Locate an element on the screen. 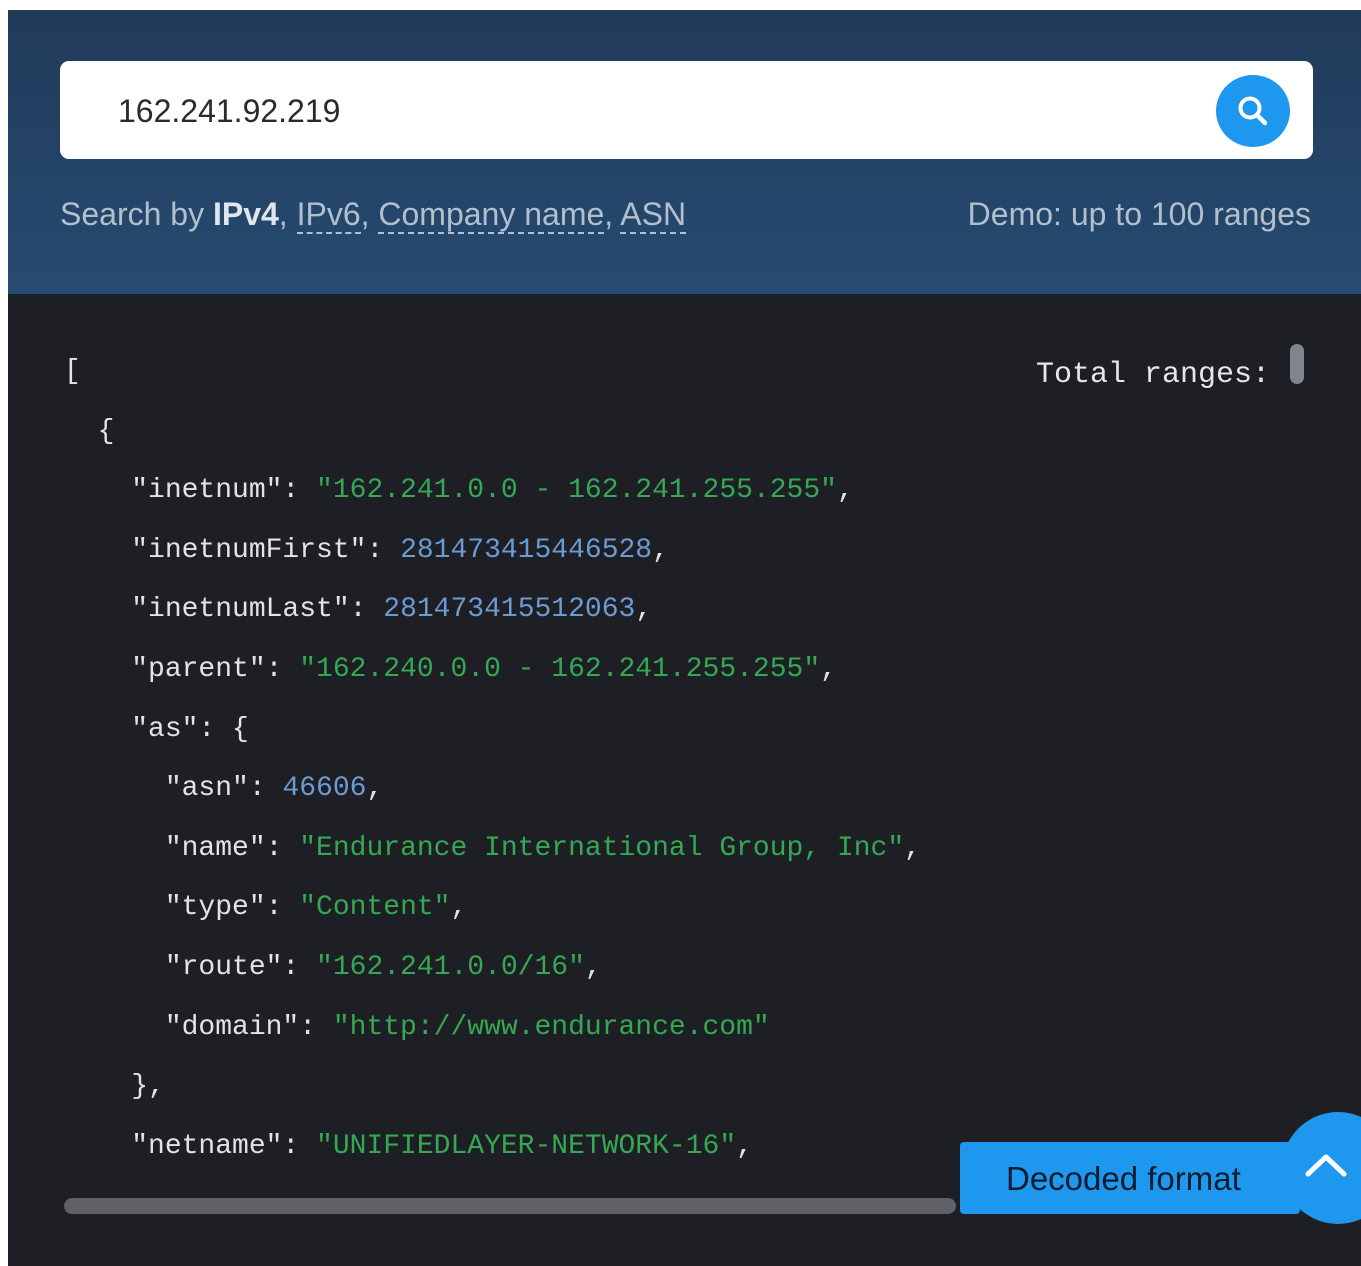 This screenshot has height=1266, width=1361. hint-company-link: Company name is located at coordinates (491, 215).